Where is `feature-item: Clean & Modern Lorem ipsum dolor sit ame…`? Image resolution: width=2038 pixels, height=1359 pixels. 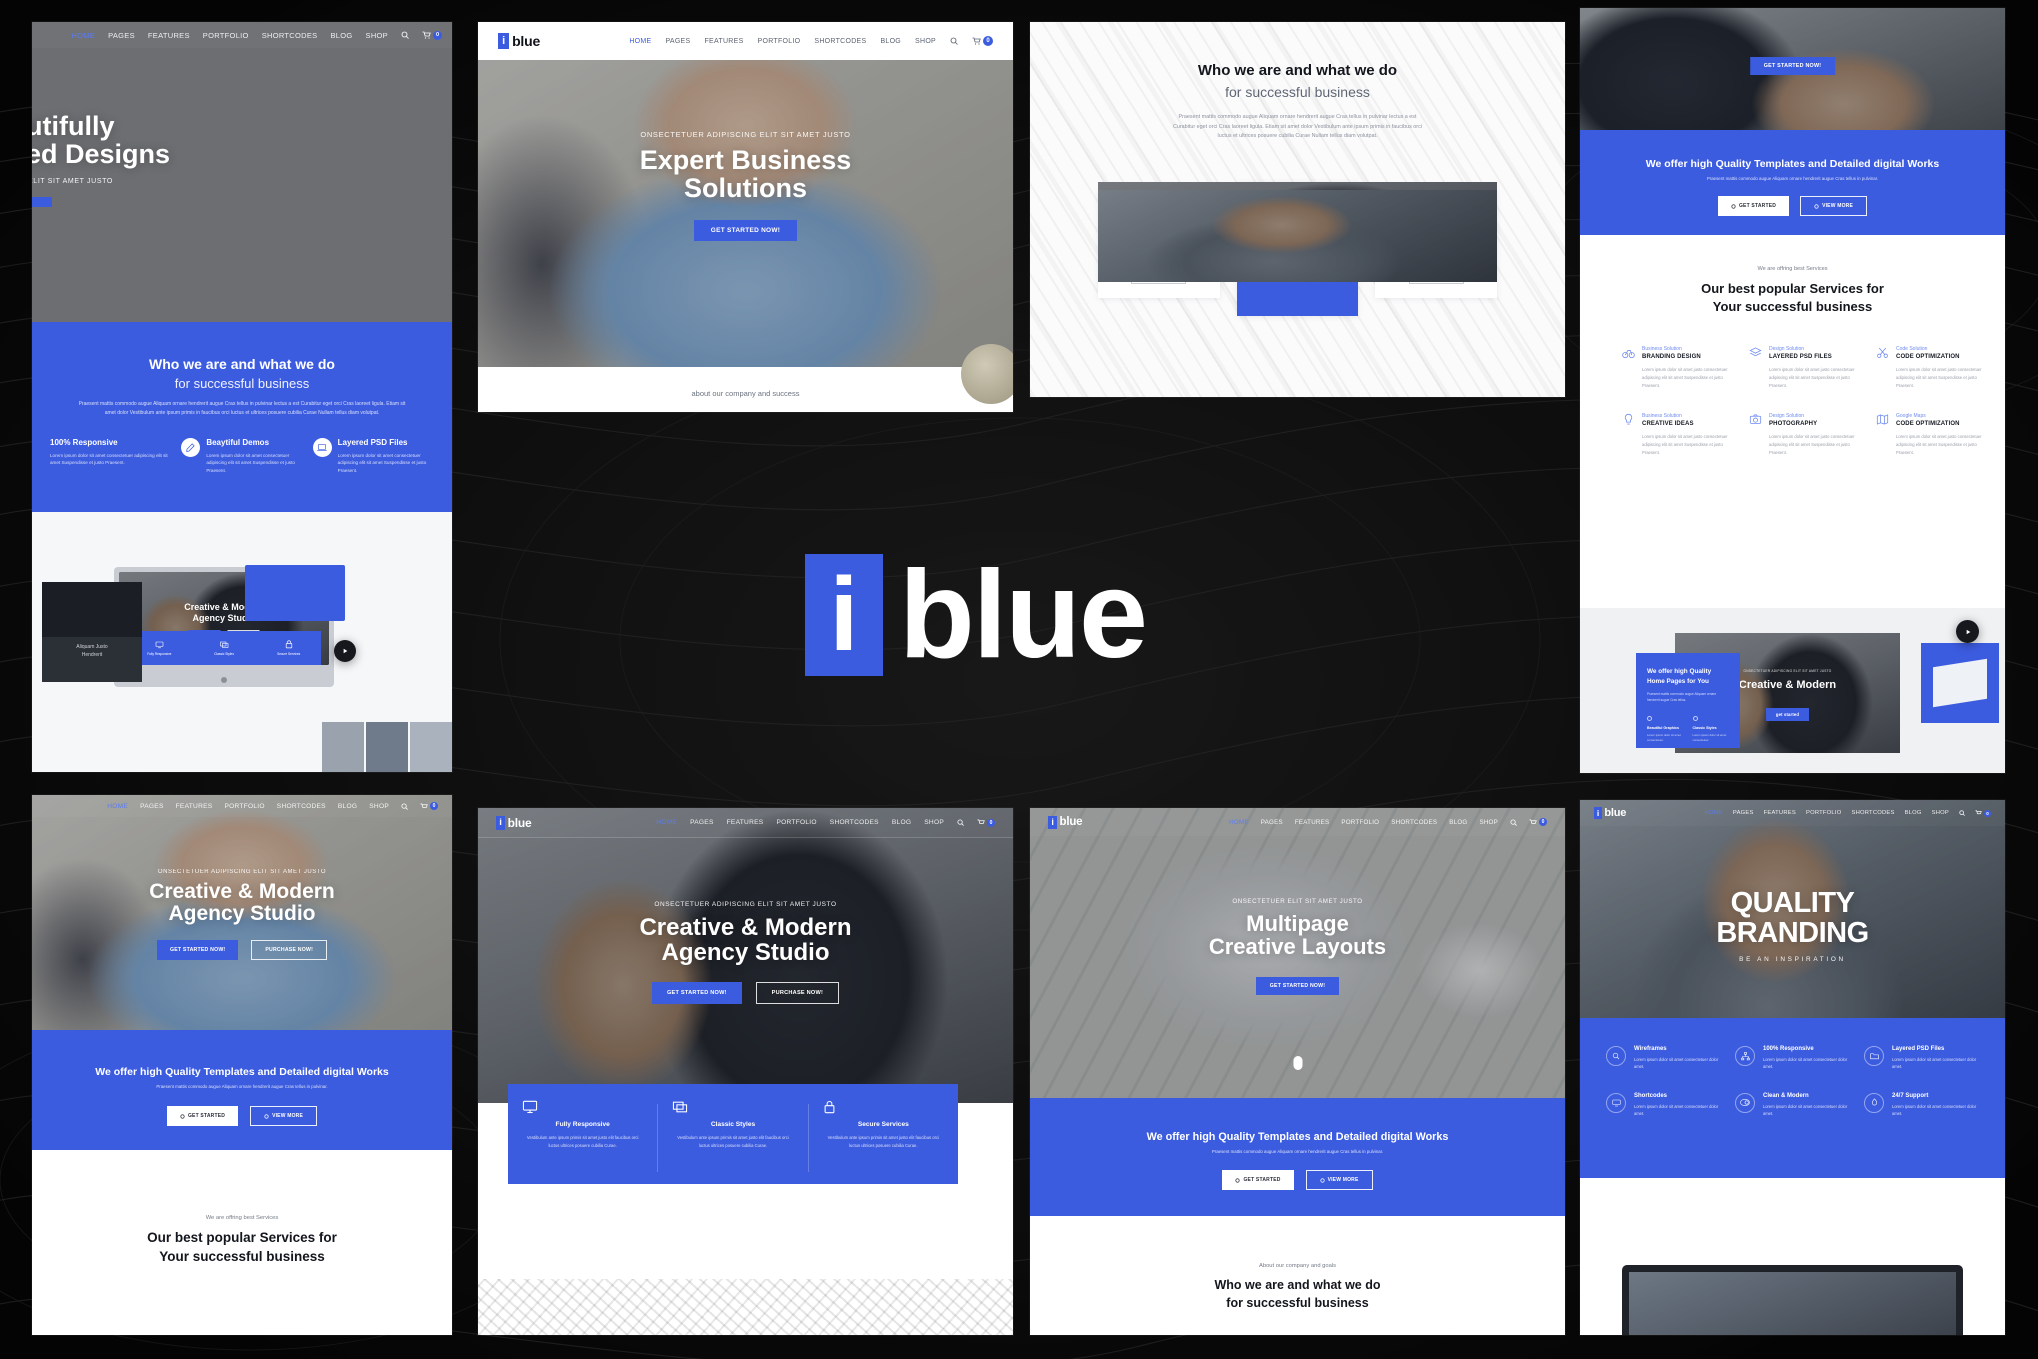
feature-item: Clean & Modern Lorem ipsum dolor sit ame… is located at coordinates (1792, 1105).